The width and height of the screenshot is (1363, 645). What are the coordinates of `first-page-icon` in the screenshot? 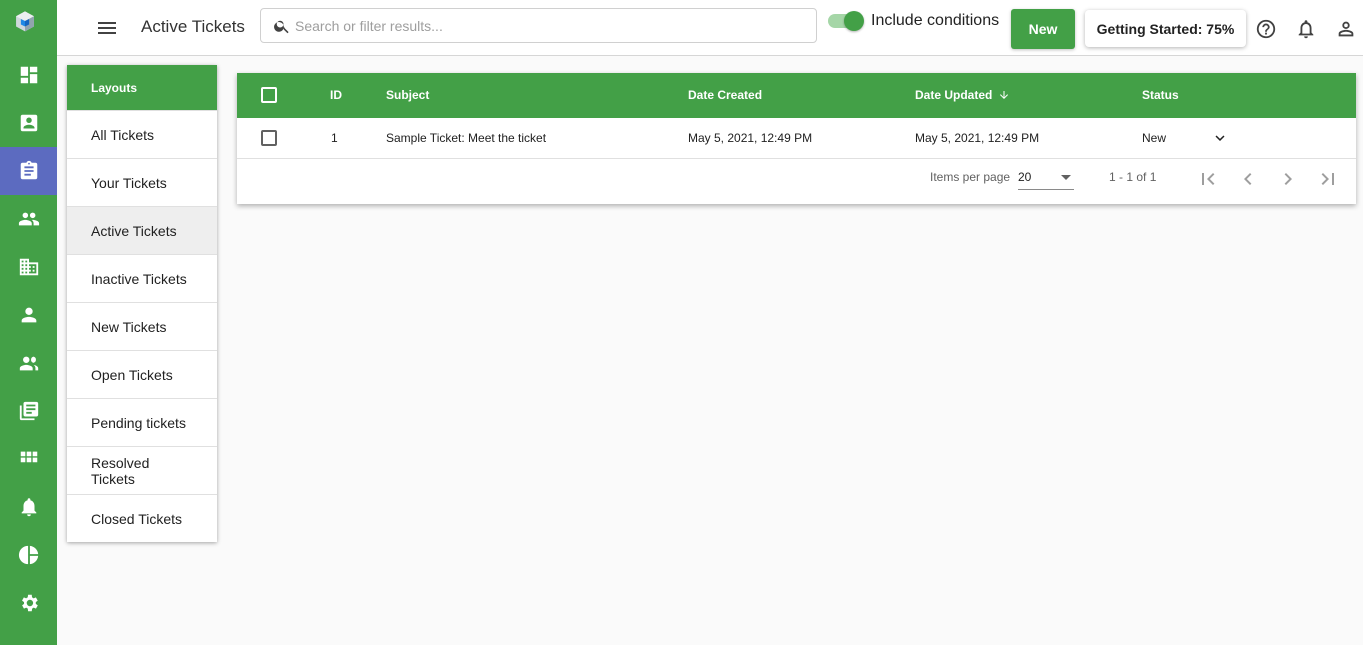 It's located at (1208, 179).